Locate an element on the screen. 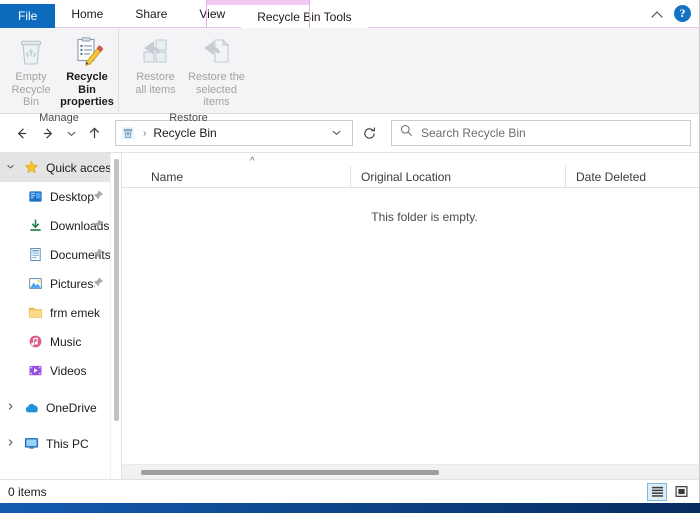  search-box: Search Recycle Bin is located at coordinates (541, 133).